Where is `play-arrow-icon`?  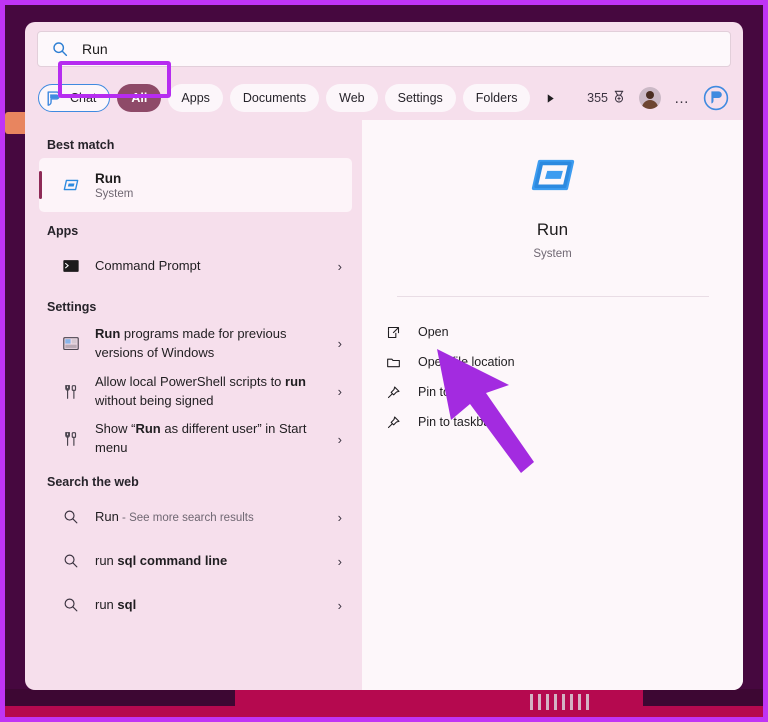
play-arrow-icon is located at coordinates (550, 98).